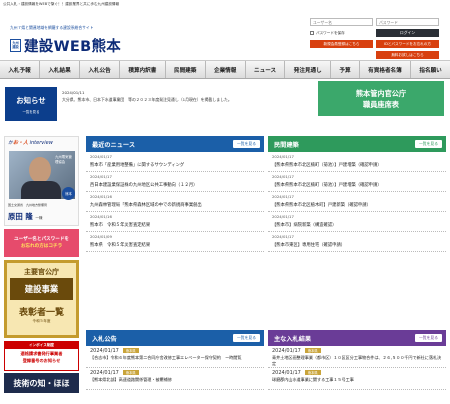 This screenshot has width=450, height=404. What do you see at coordinates (114, 145) in the screenshot?
I see `news-title: 最近のニュース` at bounding box center [114, 145].